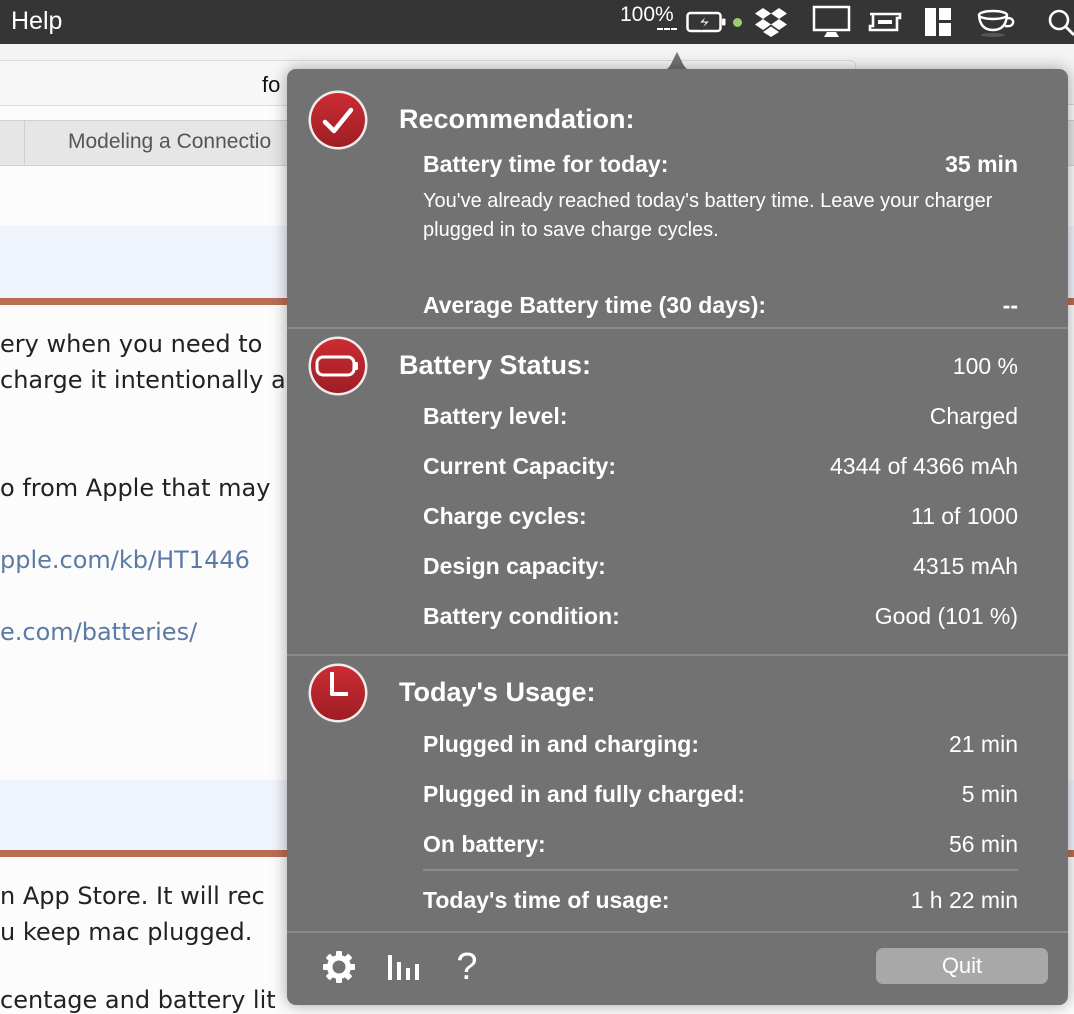 This screenshot has width=1074, height=1014. I want to click on clock-icon, so click(338, 693).